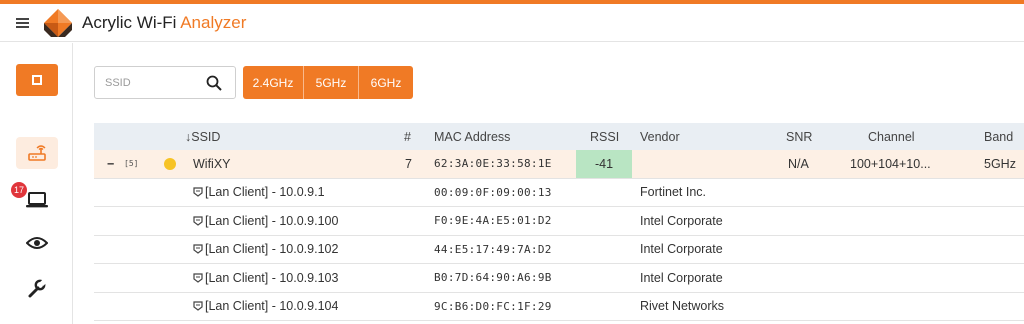 This screenshot has height=324, width=1024. What do you see at coordinates (493, 164) in the screenshot?
I see `network-mac: 62:3A:0E:33:58:1E` at bounding box center [493, 164].